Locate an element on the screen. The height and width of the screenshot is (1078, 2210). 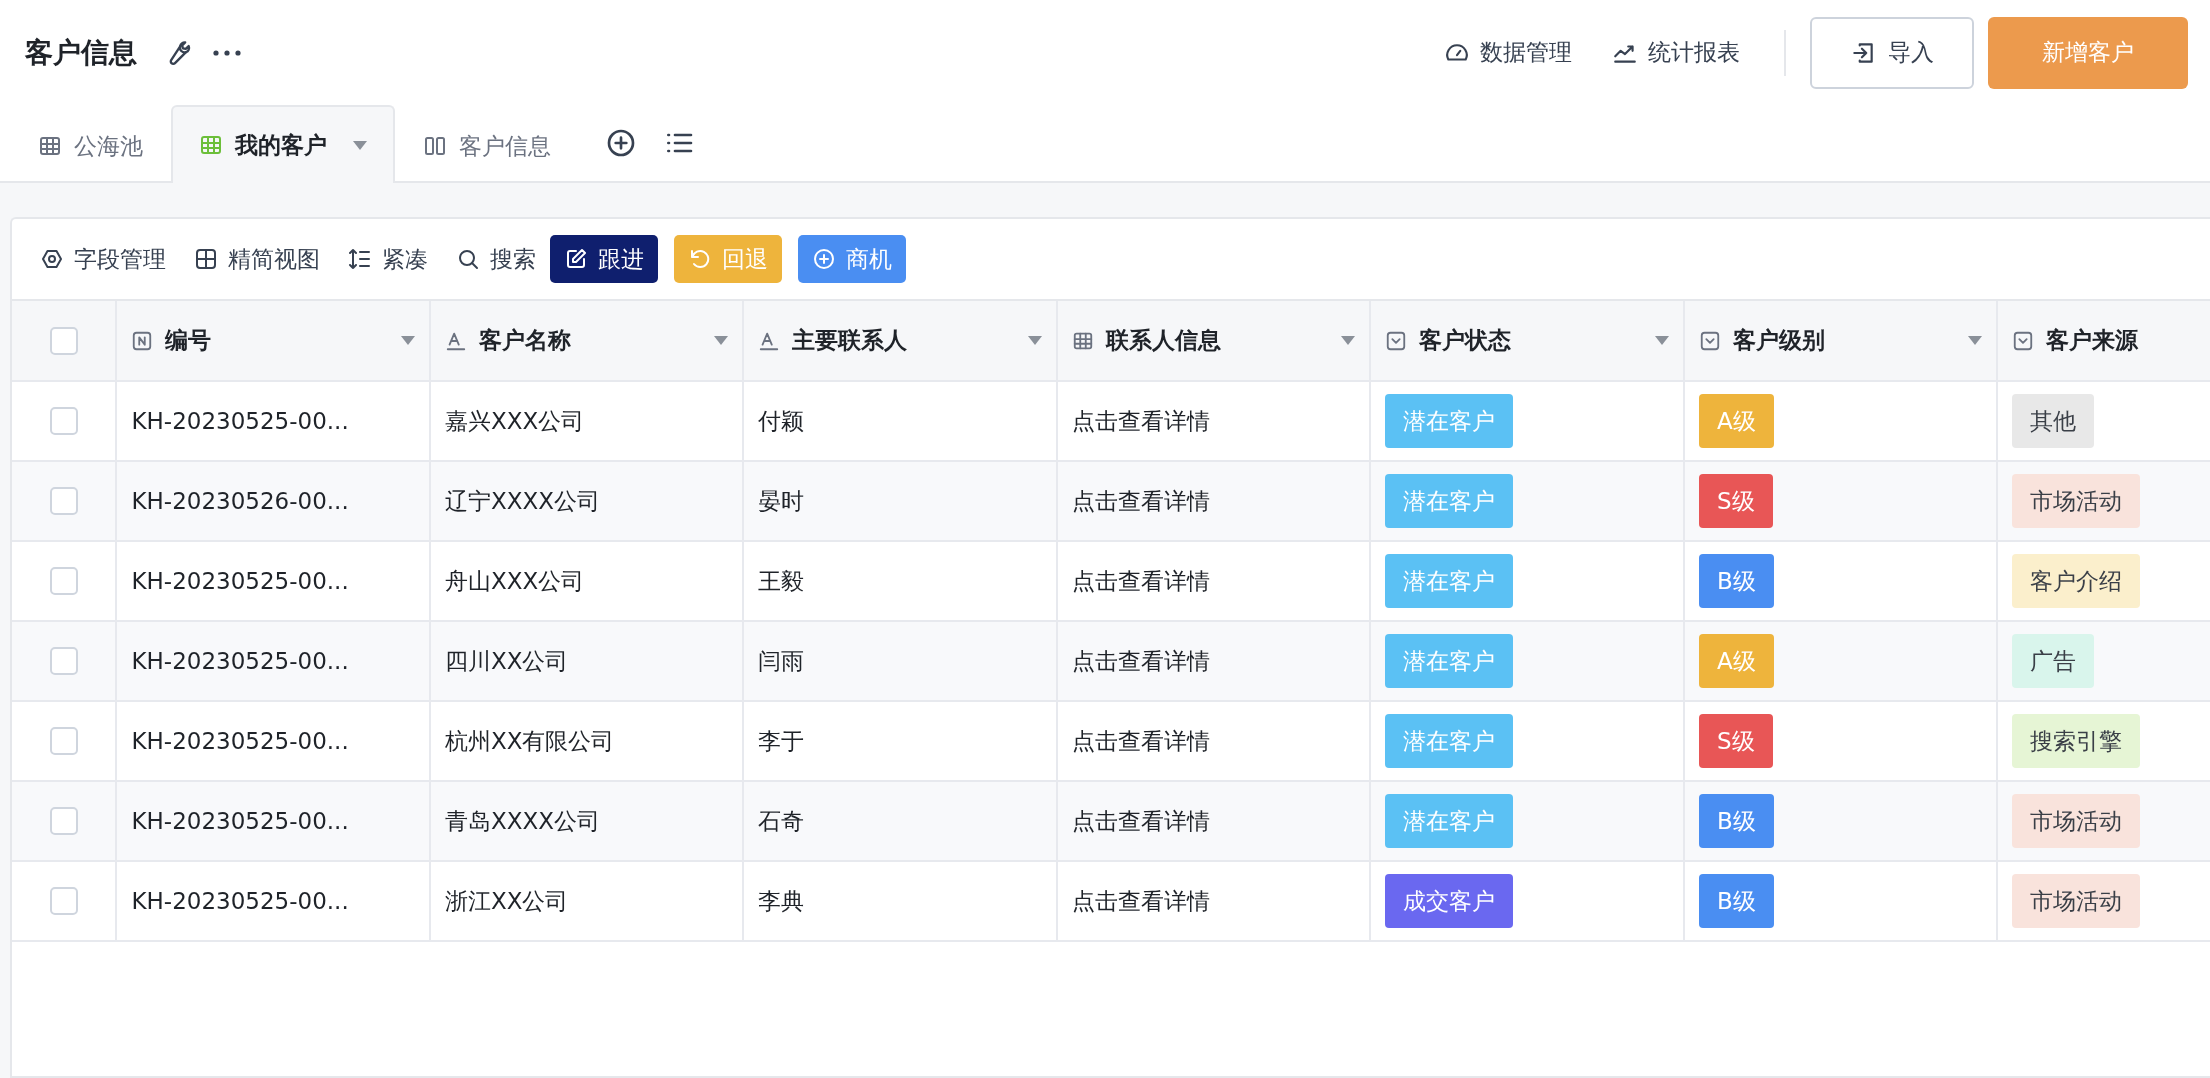
toolbar-button: 紧凑 is located at coordinates (388, 259).